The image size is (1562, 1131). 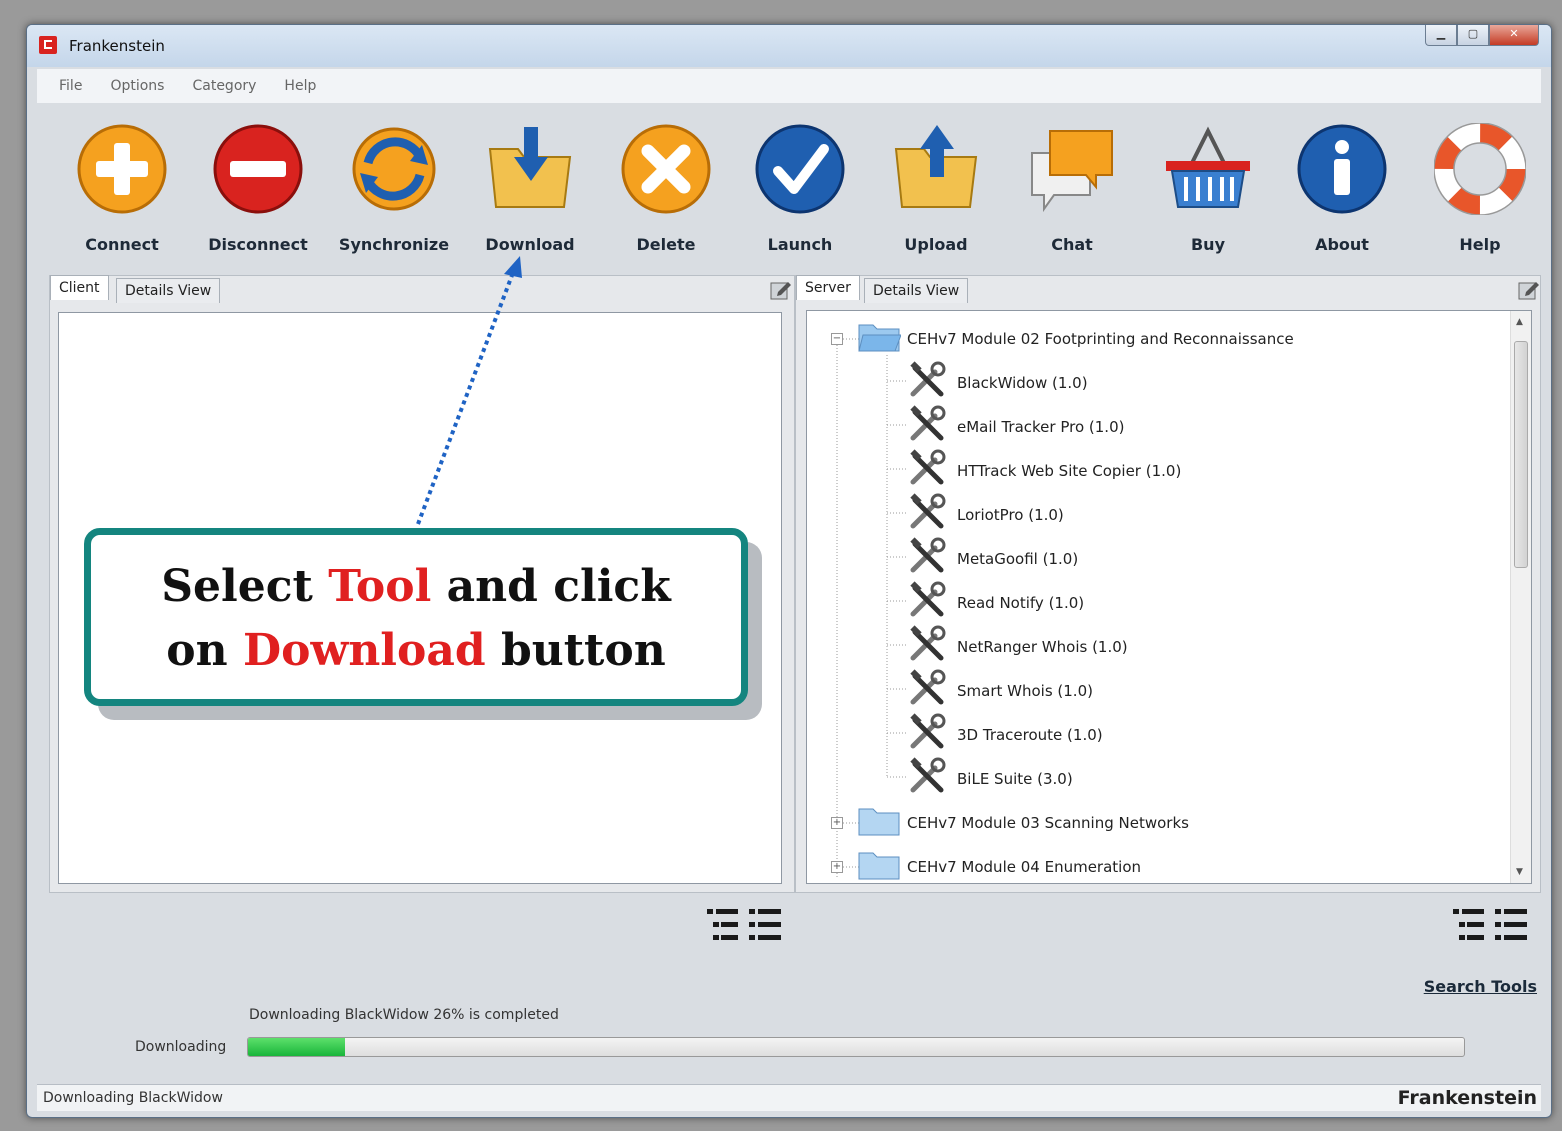 What do you see at coordinates (416, 617) in the screenshot?
I see `instruction-callout: Select Tool and click on Download button` at bounding box center [416, 617].